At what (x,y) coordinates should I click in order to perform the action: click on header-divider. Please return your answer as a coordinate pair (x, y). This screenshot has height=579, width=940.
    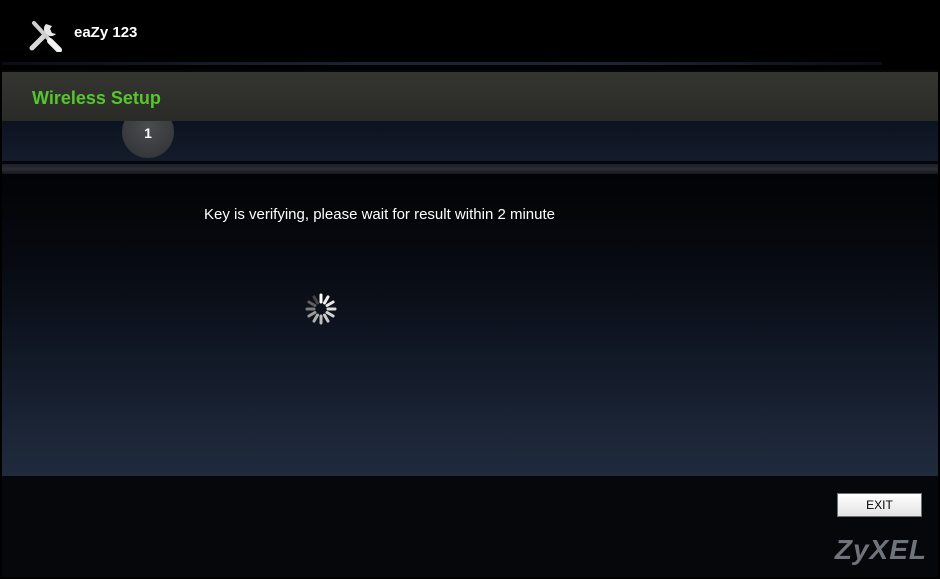
    Looking at the image, I should click on (470, 169).